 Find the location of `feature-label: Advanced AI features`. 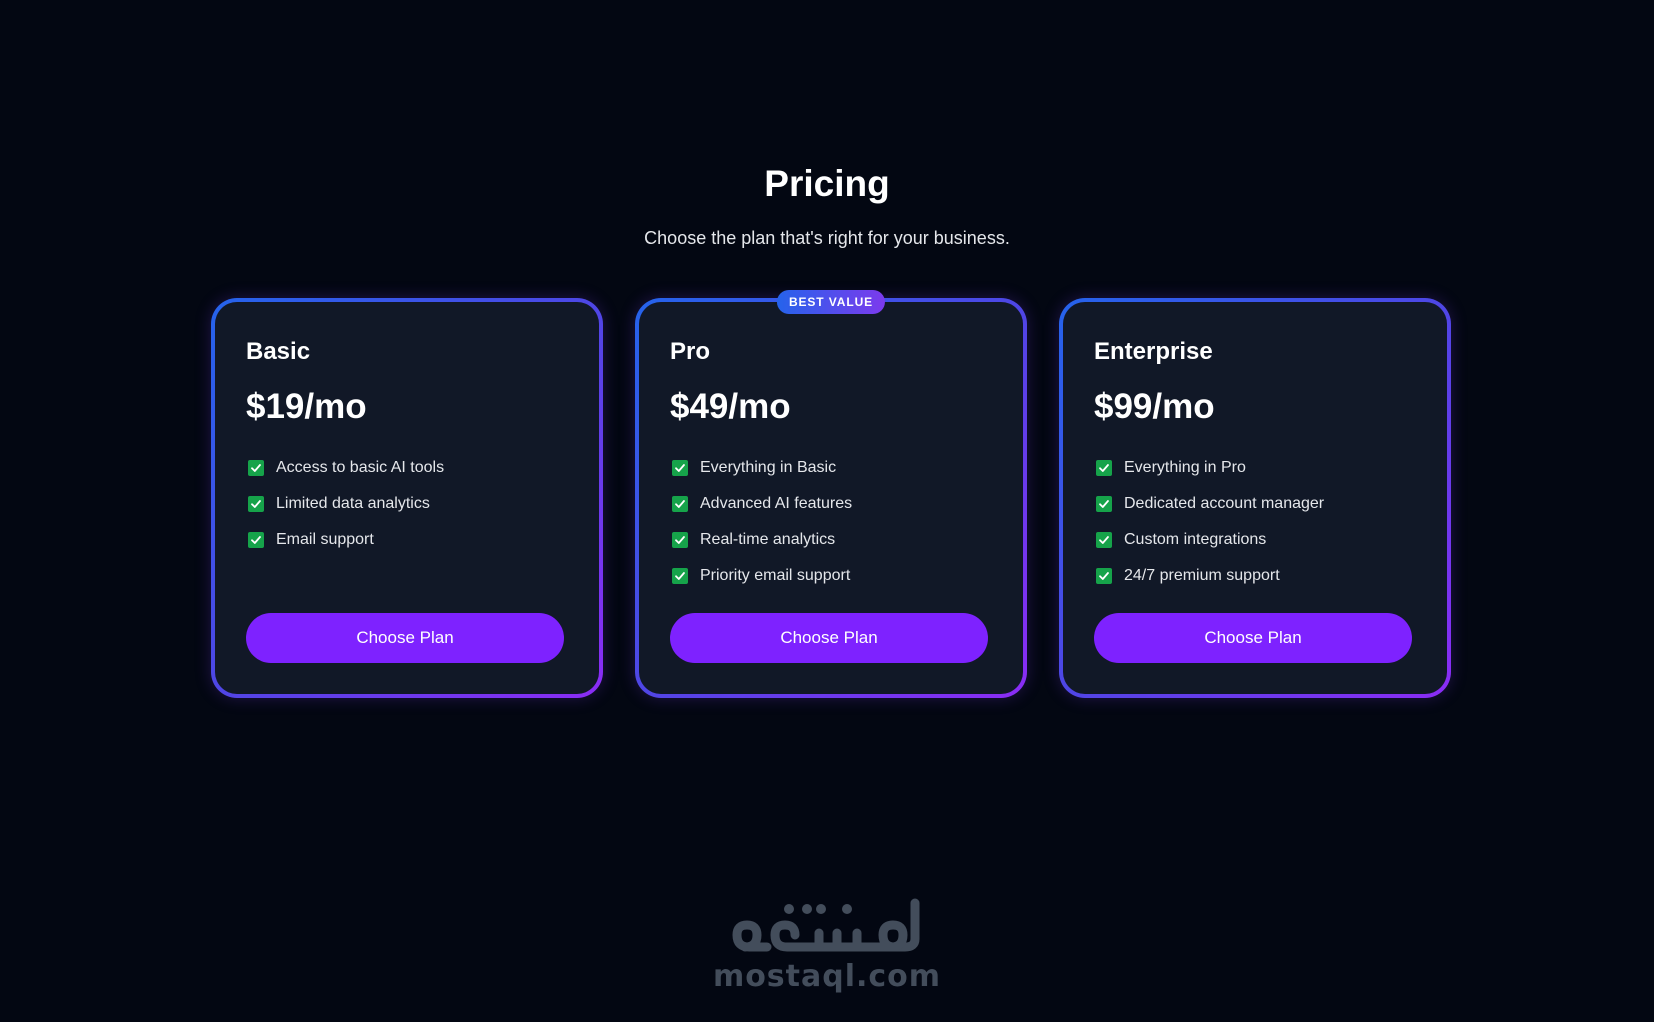

feature-label: Advanced AI features is located at coordinates (776, 503).